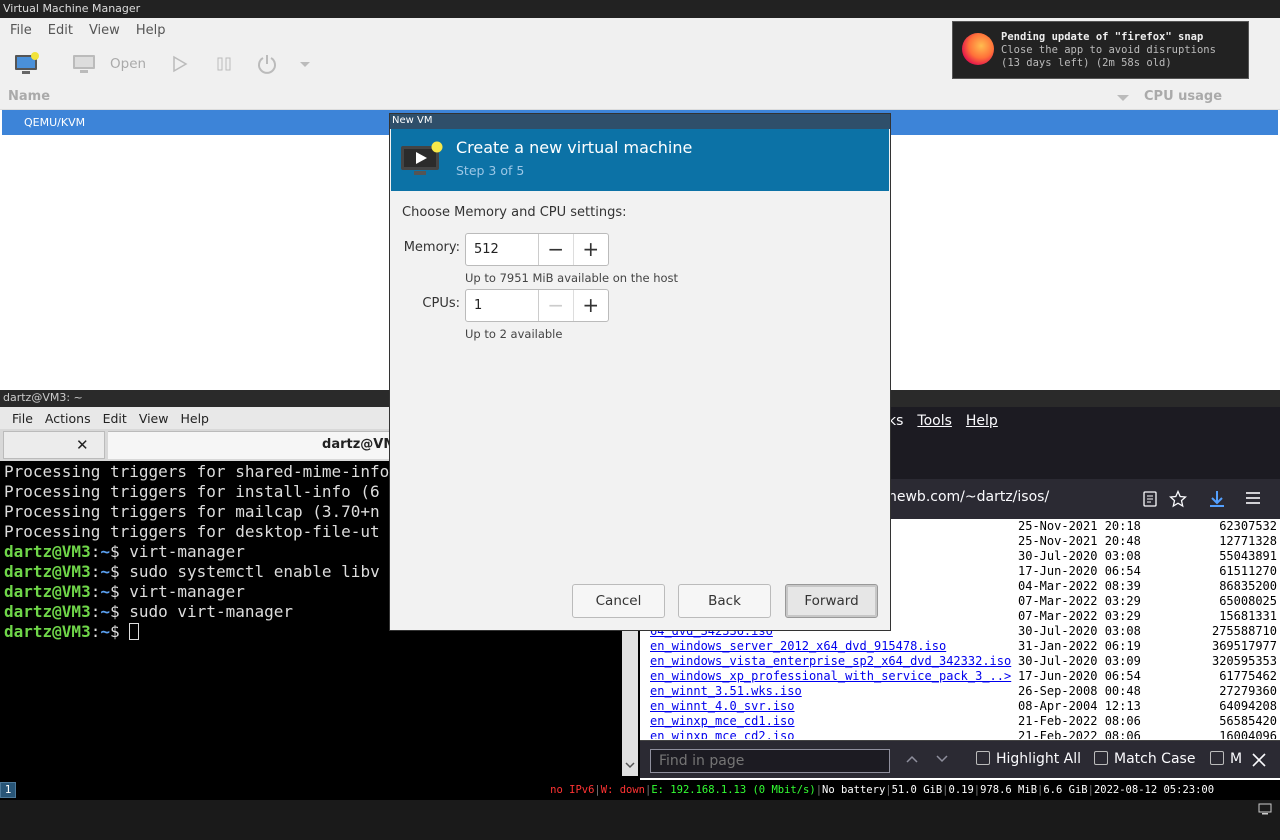 This screenshot has height=840, width=1280. What do you see at coordinates (180, 64) in the screenshot?
I see `run-button` at bounding box center [180, 64].